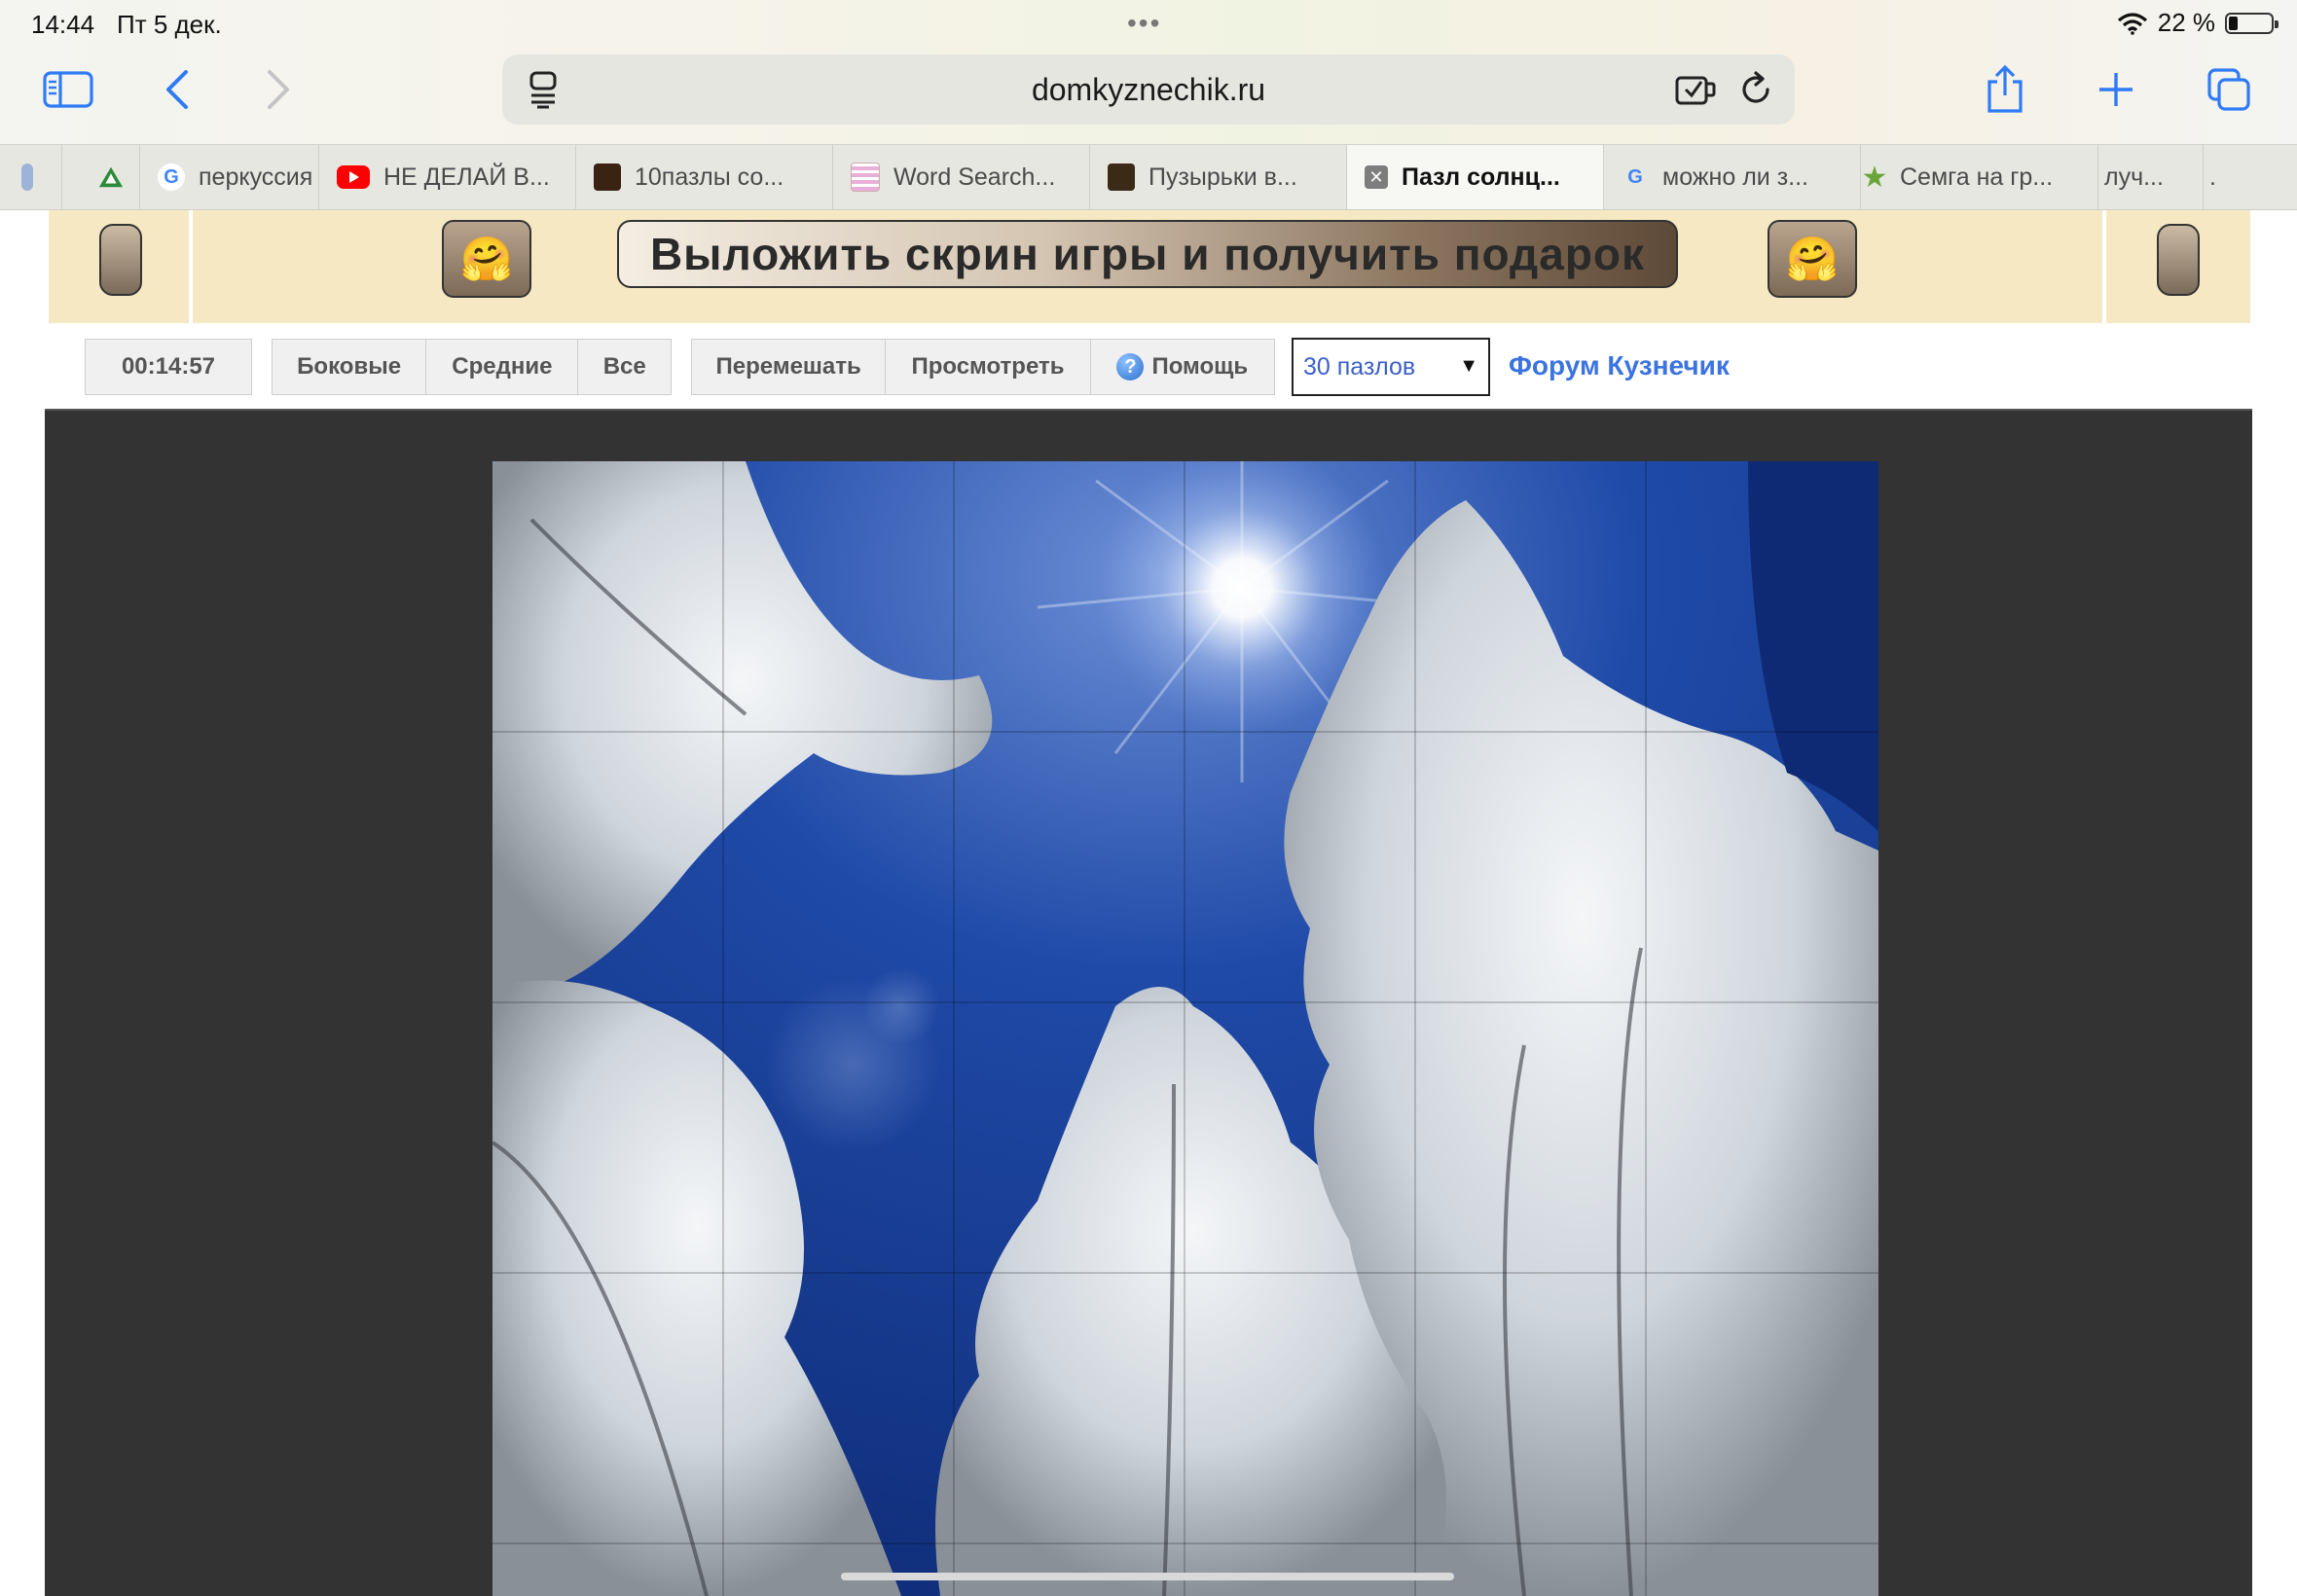 This screenshot has width=2297, height=1596. What do you see at coordinates (111, 177) in the screenshot?
I see `green-triangle-icon` at bounding box center [111, 177].